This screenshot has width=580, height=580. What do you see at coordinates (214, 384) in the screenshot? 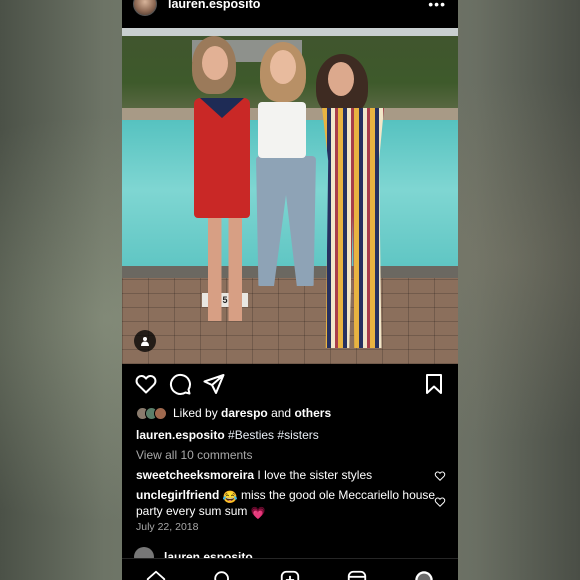
I see `send-icon` at bounding box center [214, 384].